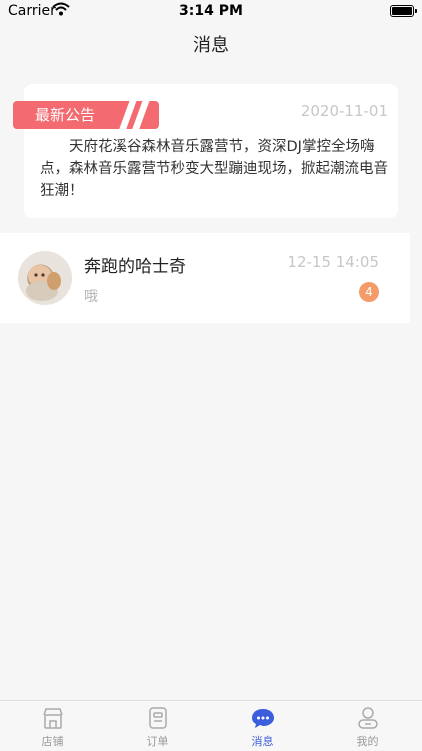 This screenshot has width=422, height=751. What do you see at coordinates (65, 115) in the screenshot?
I see `notice-badge-label: 最新公告` at bounding box center [65, 115].